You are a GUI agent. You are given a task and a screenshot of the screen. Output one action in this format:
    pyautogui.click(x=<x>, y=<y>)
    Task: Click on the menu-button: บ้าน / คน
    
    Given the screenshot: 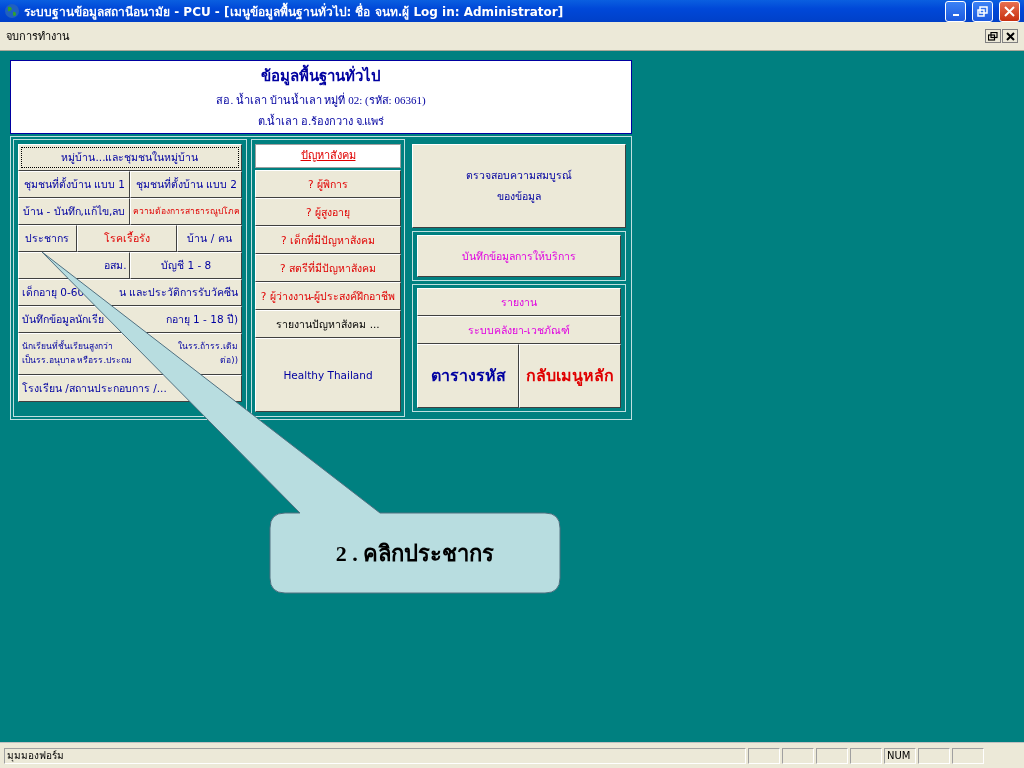 What is the action you would take?
    pyautogui.click(x=209, y=238)
    